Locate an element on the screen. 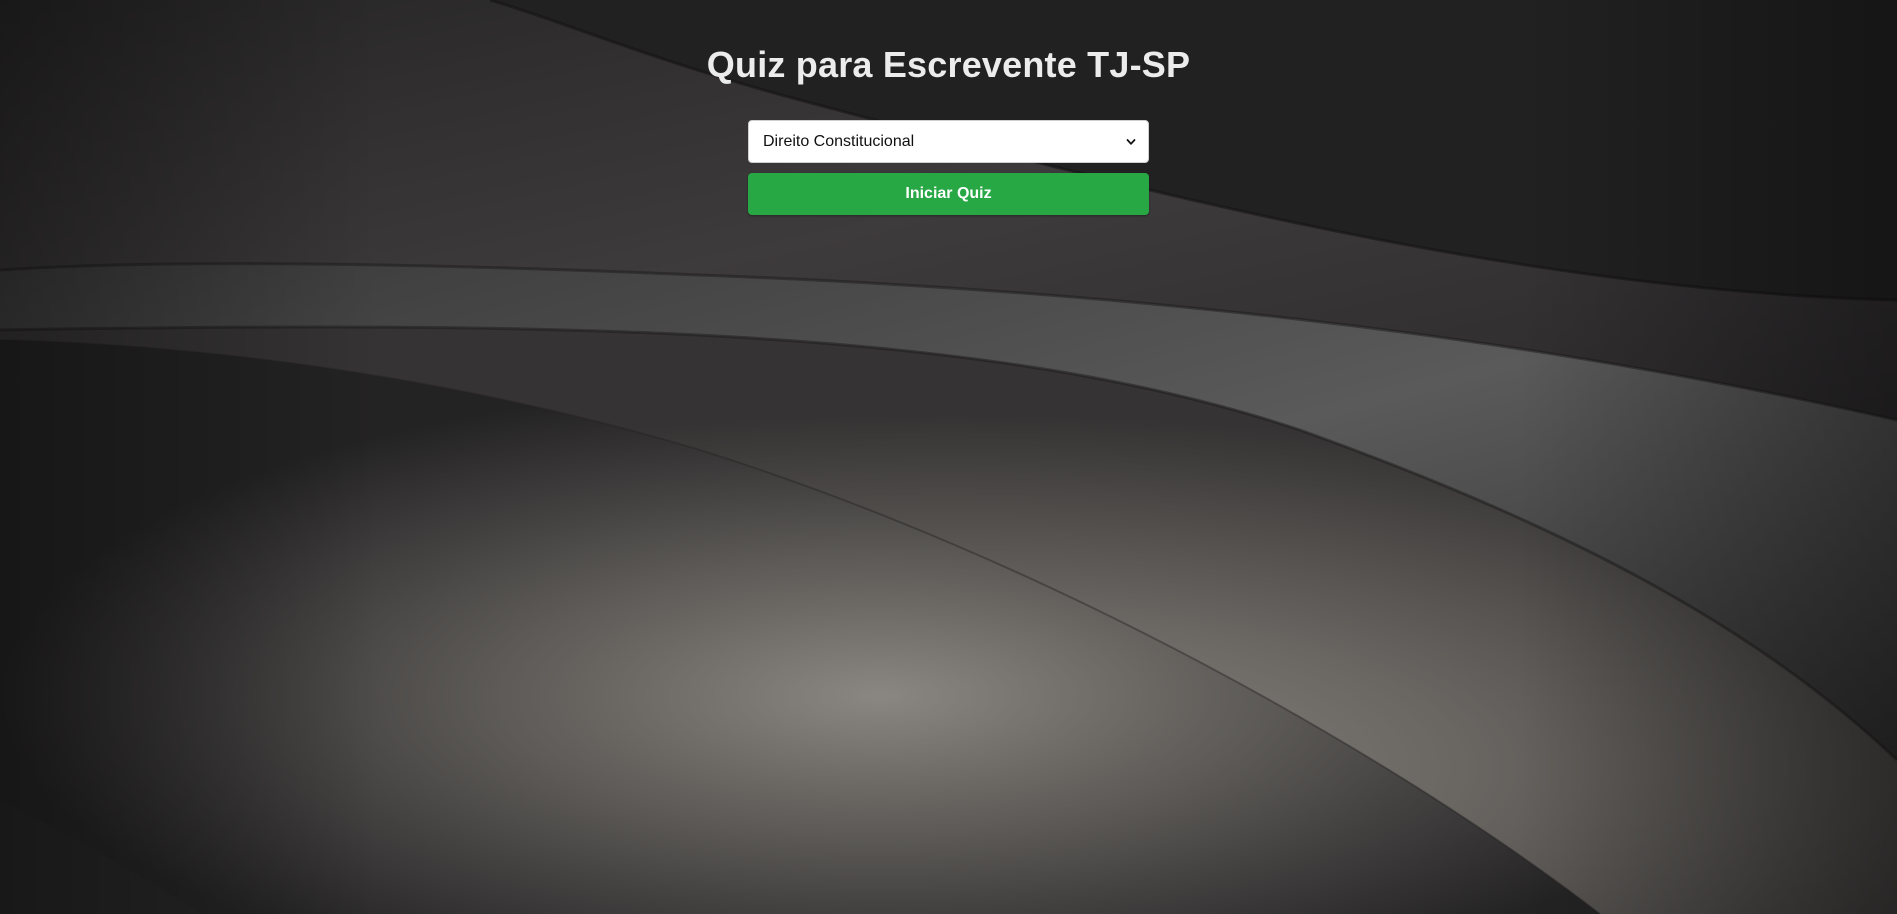 The image size is (1897, 914). topic-select: Direito Constitucional is located at coordinates (948, 141).